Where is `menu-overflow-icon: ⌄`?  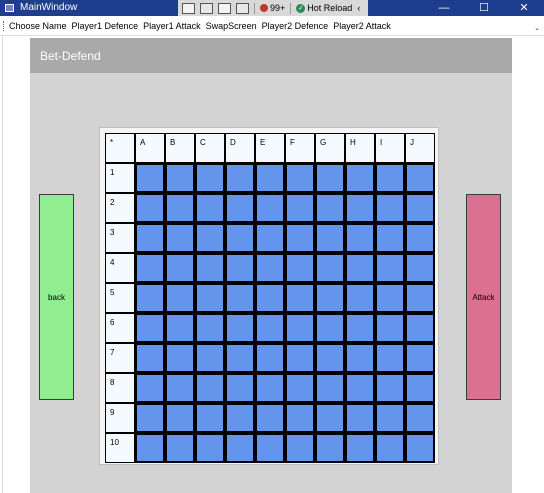
menu-overflow-icon: ⌄ is located at coordinates (537, 28).